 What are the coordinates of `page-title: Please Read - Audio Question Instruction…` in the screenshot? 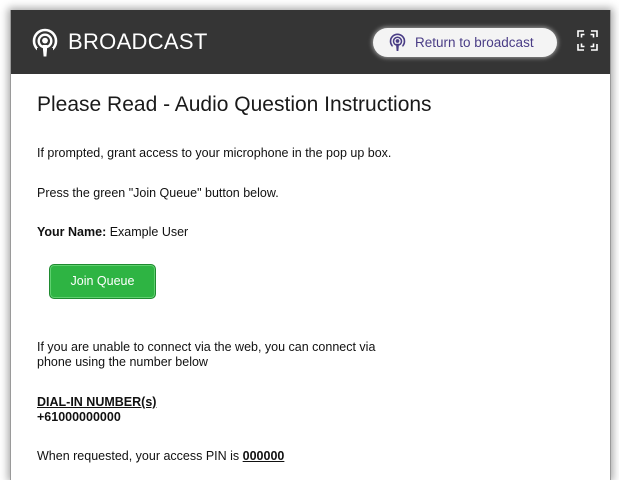 It's located at (234, 104).